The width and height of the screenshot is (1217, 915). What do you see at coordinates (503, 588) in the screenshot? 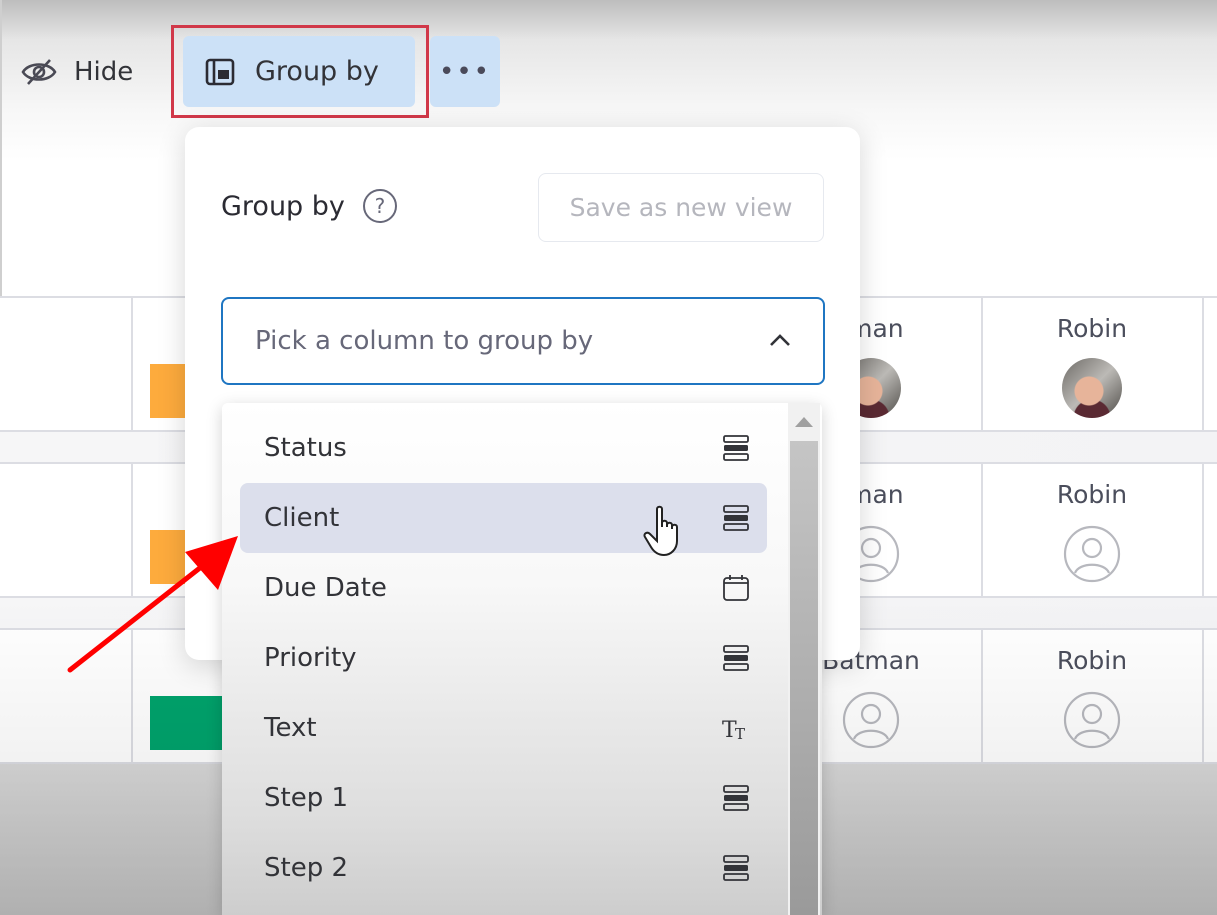
I see `option-due-date: Due Date` at bounding box center [503, 588].